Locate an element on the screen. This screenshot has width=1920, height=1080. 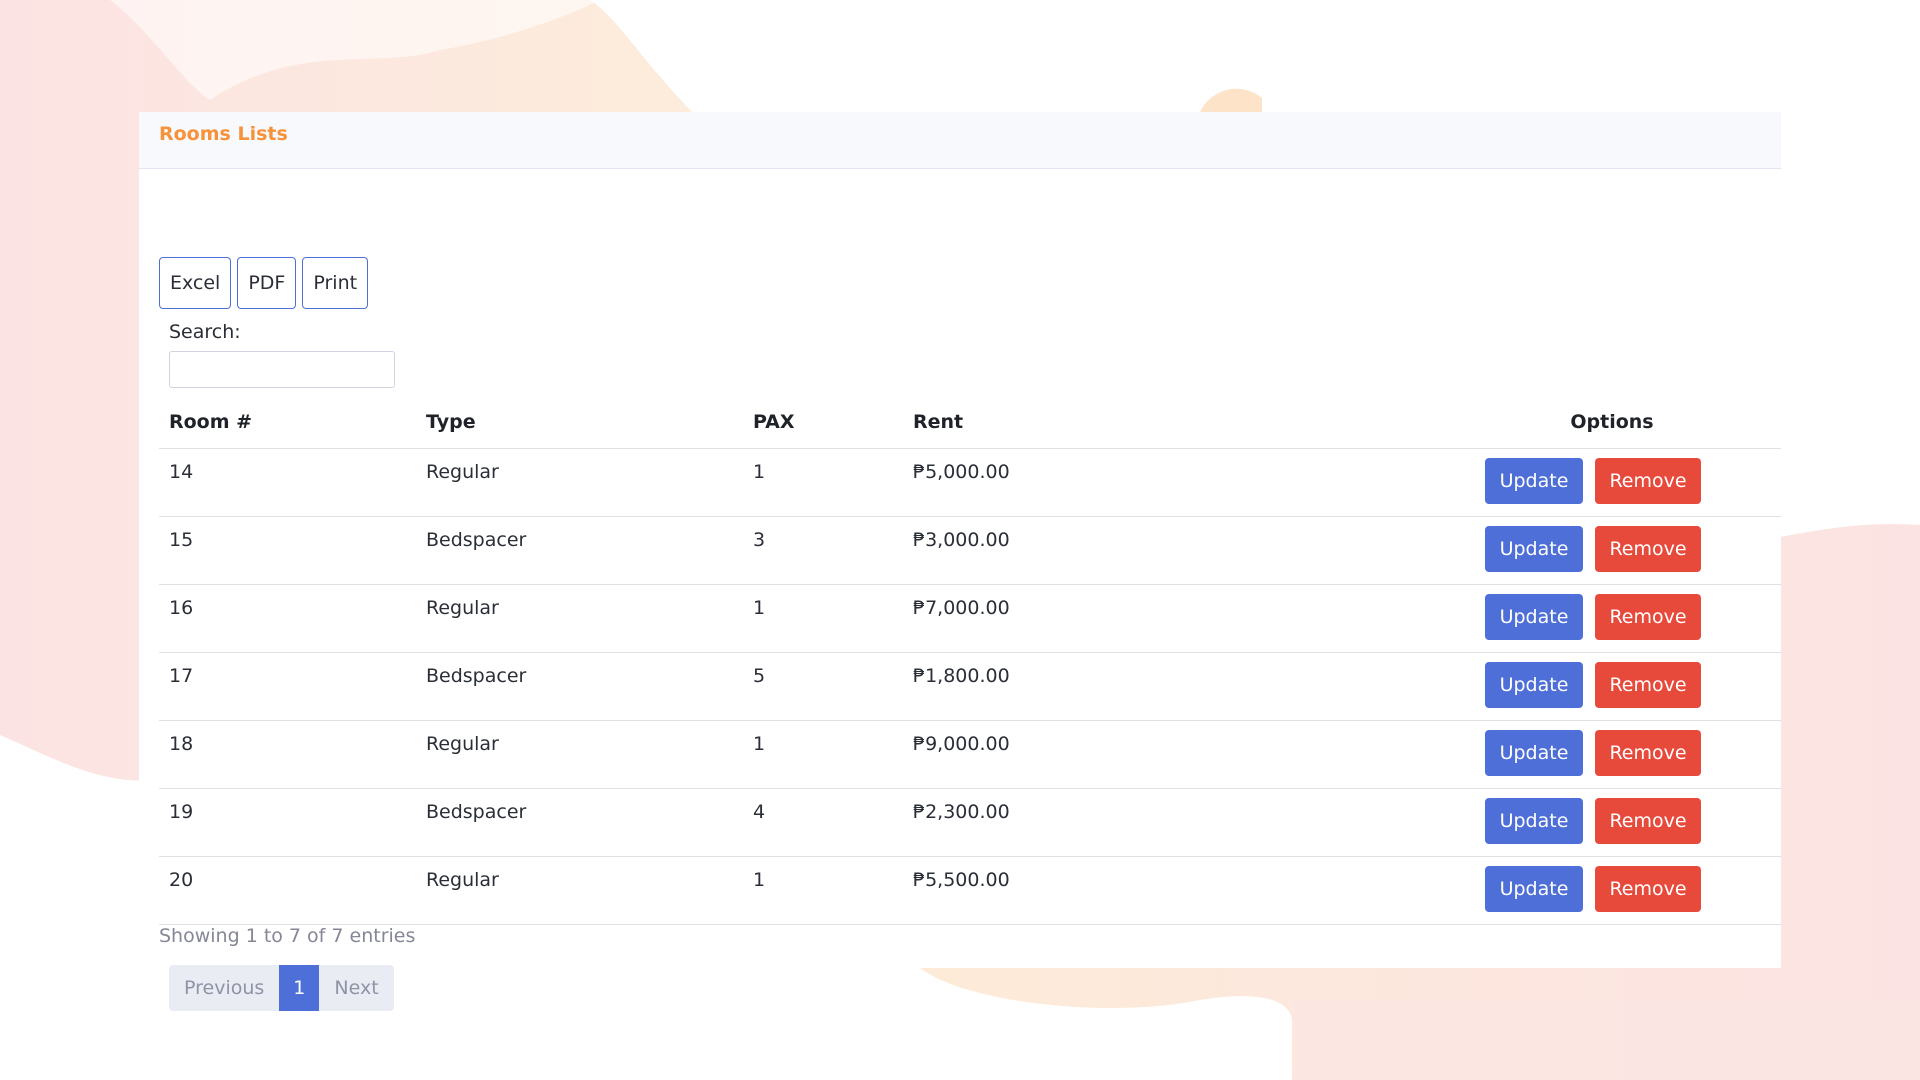
card-title: Rooms Lists is located at coordinates (223, 134).